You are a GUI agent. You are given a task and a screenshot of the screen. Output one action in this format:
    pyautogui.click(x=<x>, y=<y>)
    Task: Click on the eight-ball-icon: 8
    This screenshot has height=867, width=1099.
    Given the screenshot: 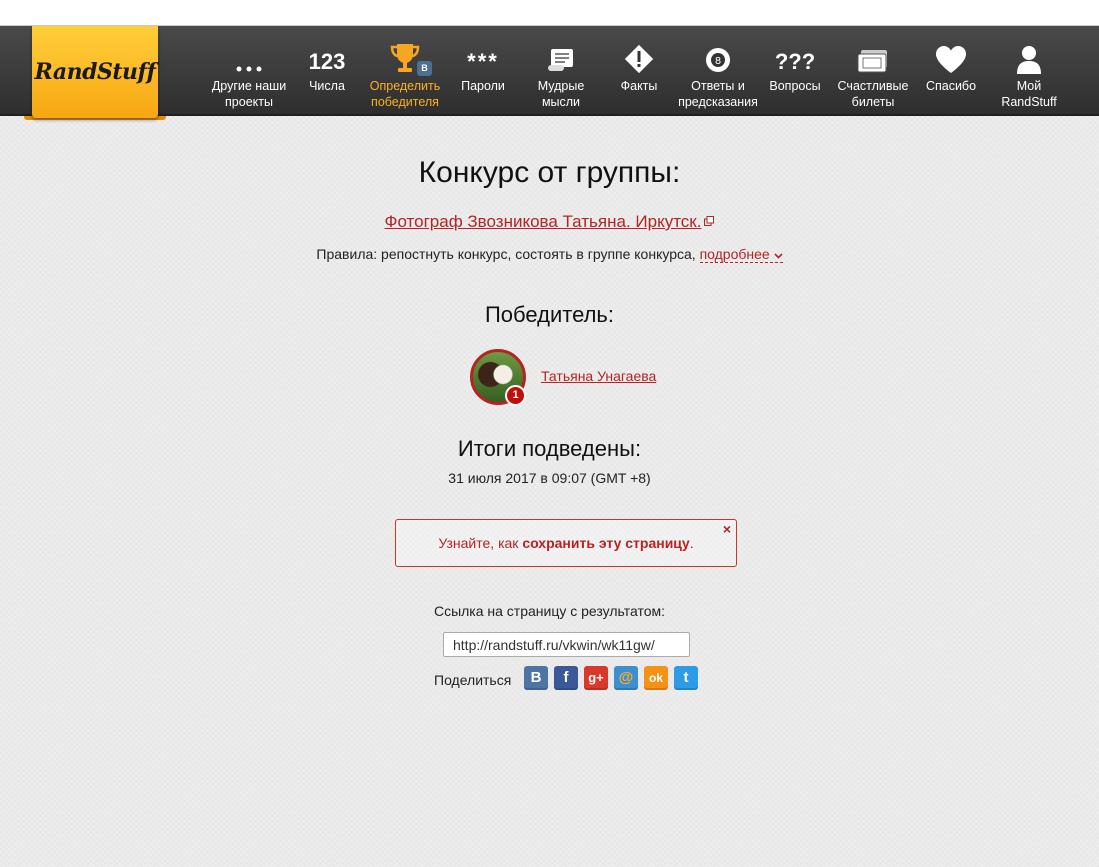 What is the action you would take?
    pyautogui.click(x=718, y=56)
    